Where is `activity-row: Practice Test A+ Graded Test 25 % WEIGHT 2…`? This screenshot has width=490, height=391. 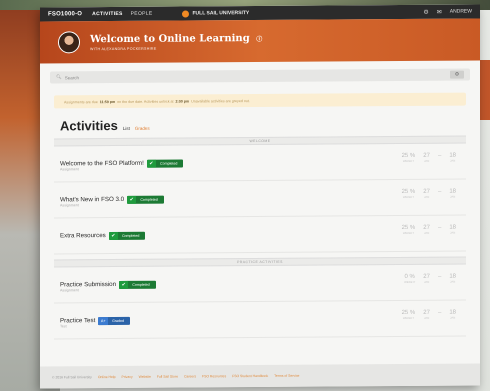 activity-row: Practice Test A+ Graded Test 25 % WEIGHT 2… is located at coordinates (260, 320).